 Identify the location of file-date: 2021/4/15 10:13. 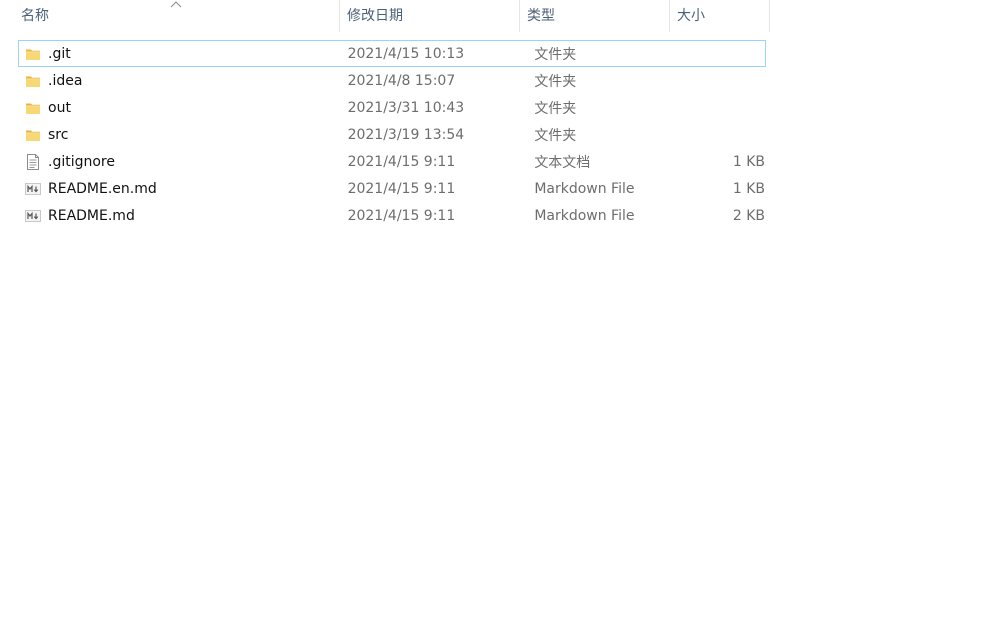
(406, 53).